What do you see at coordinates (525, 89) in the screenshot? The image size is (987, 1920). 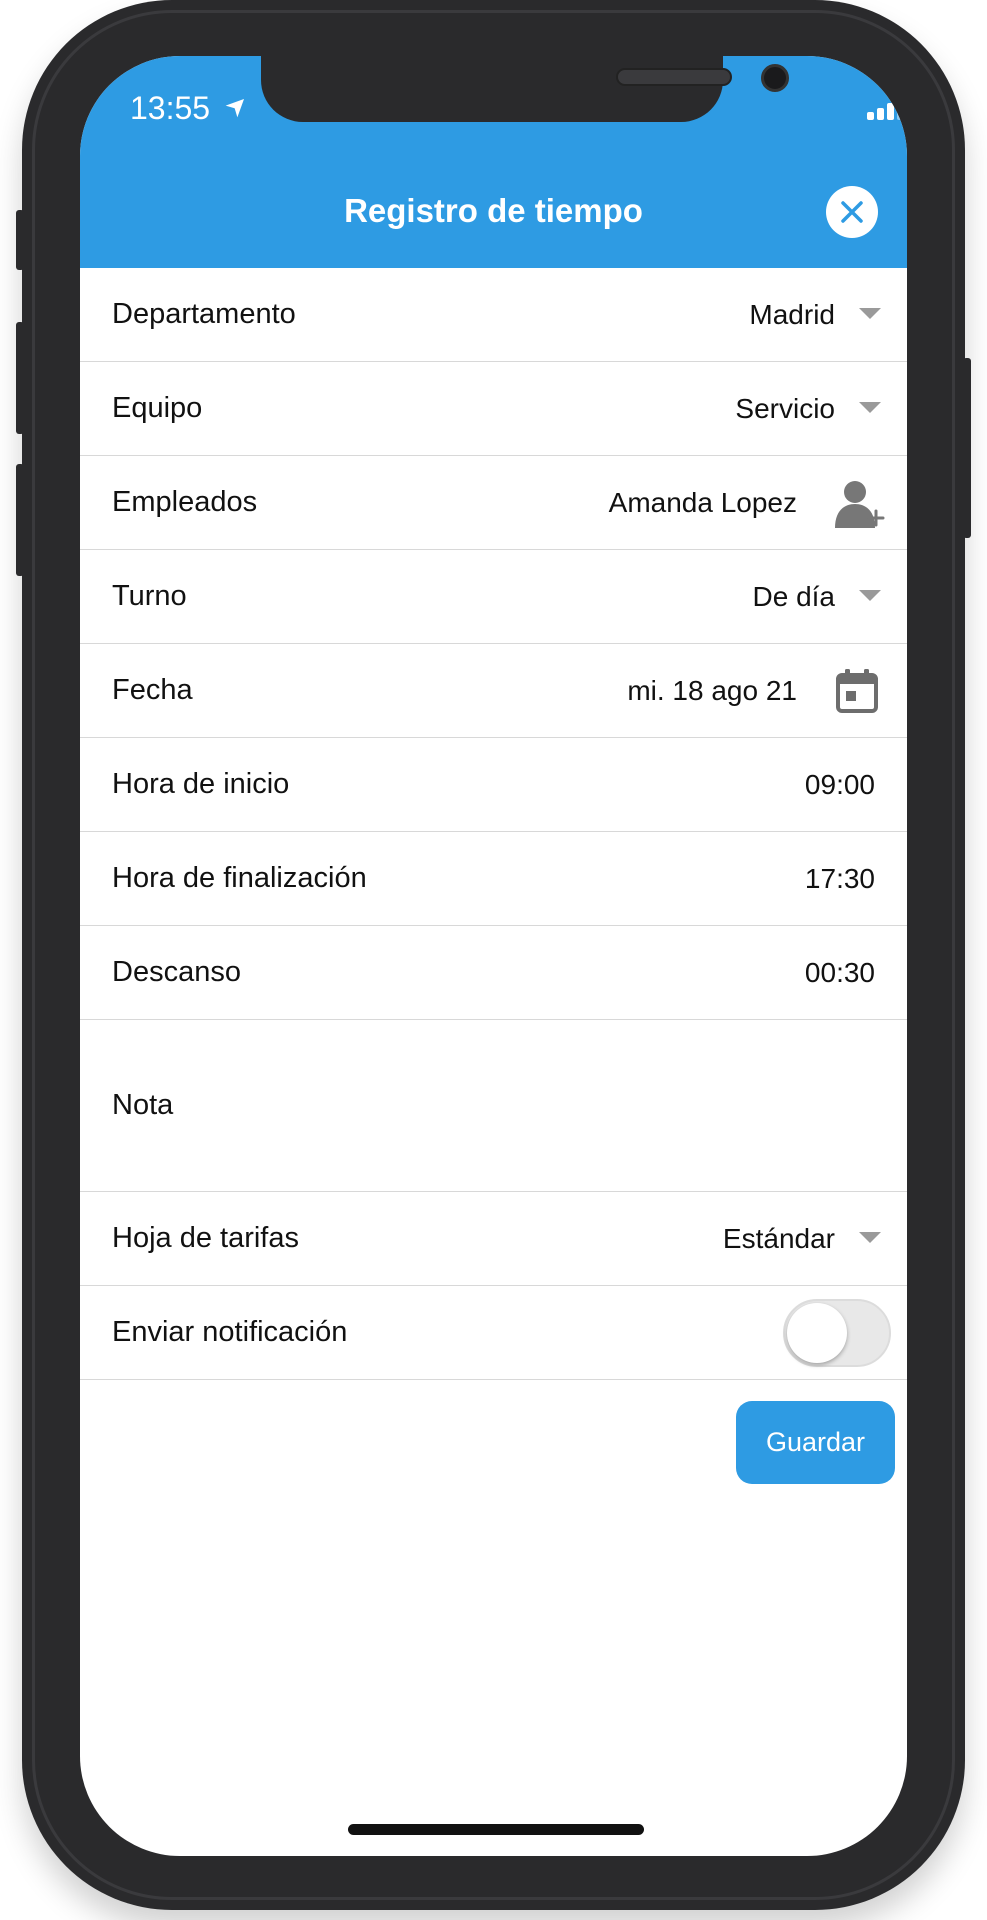 I see `notch` at bounding box center [525, 89].